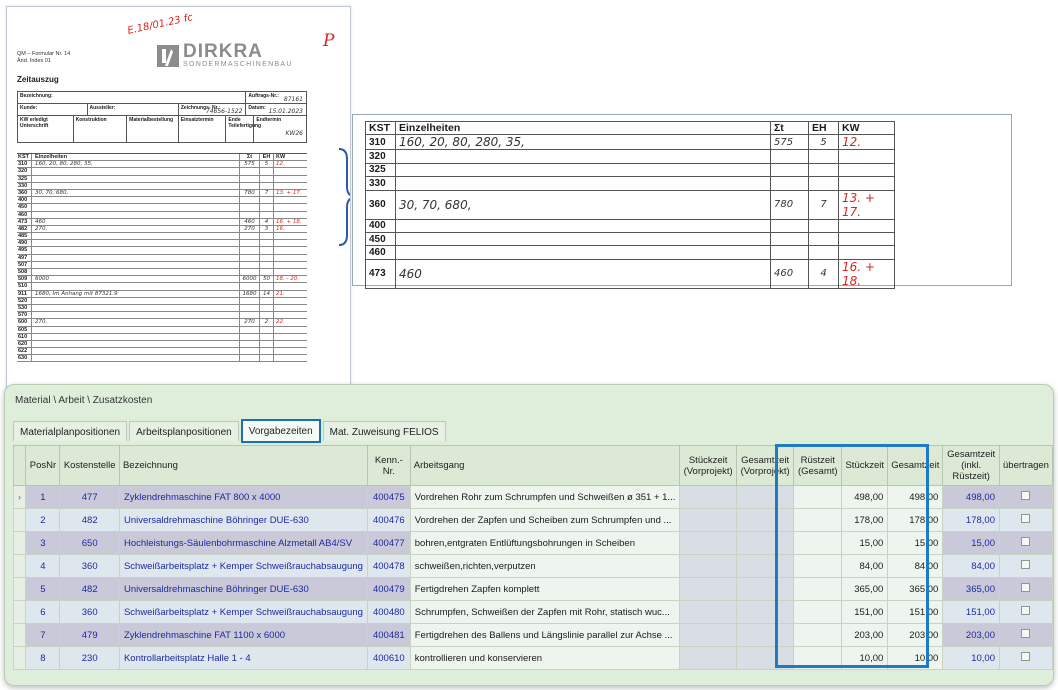  Describe the element at coordinates (865, 465) in the screenshot. I see `col-stueckzeit: Stückzeit` at that location.